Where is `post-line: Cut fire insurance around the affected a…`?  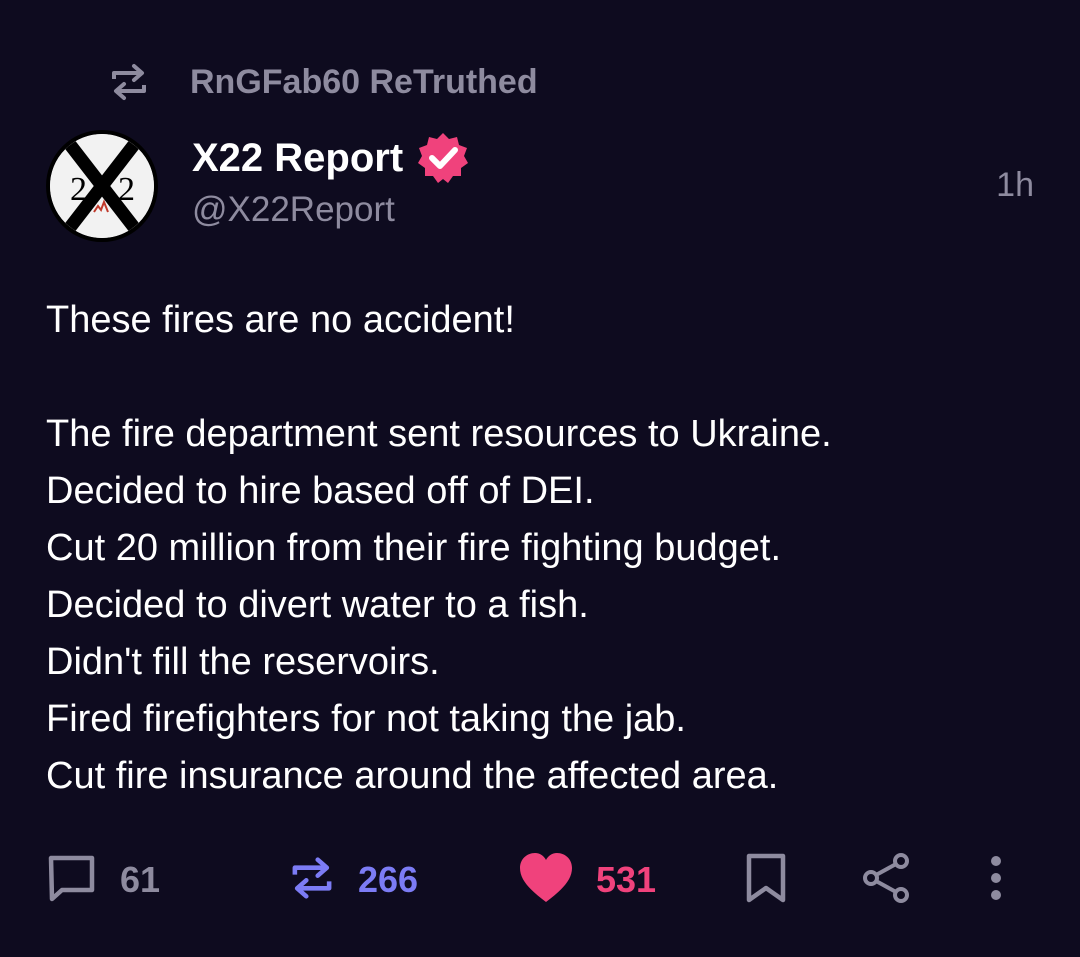 post-line: Cut fire insurance around the affected a… is located at coordinates (412, 776).